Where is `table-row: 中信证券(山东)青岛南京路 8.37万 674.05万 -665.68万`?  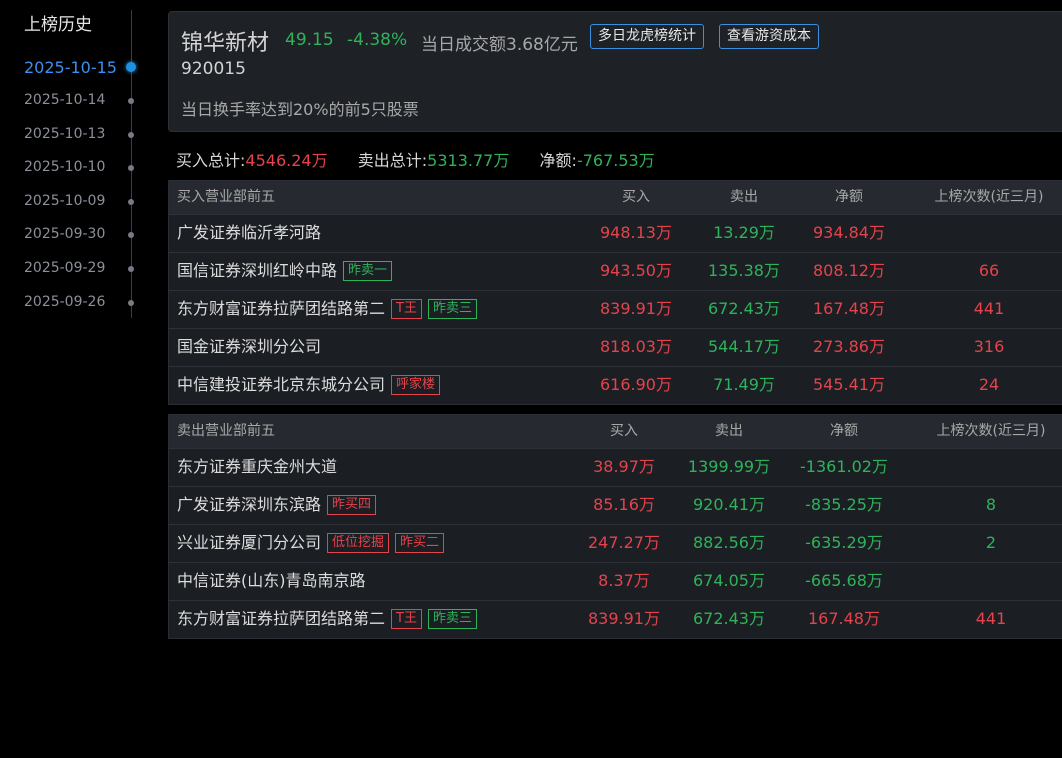
table-row: 中信证券(山东)青岛南京路 8.37万 674.05万 -665.68万 is located at coordinates (615, 581).